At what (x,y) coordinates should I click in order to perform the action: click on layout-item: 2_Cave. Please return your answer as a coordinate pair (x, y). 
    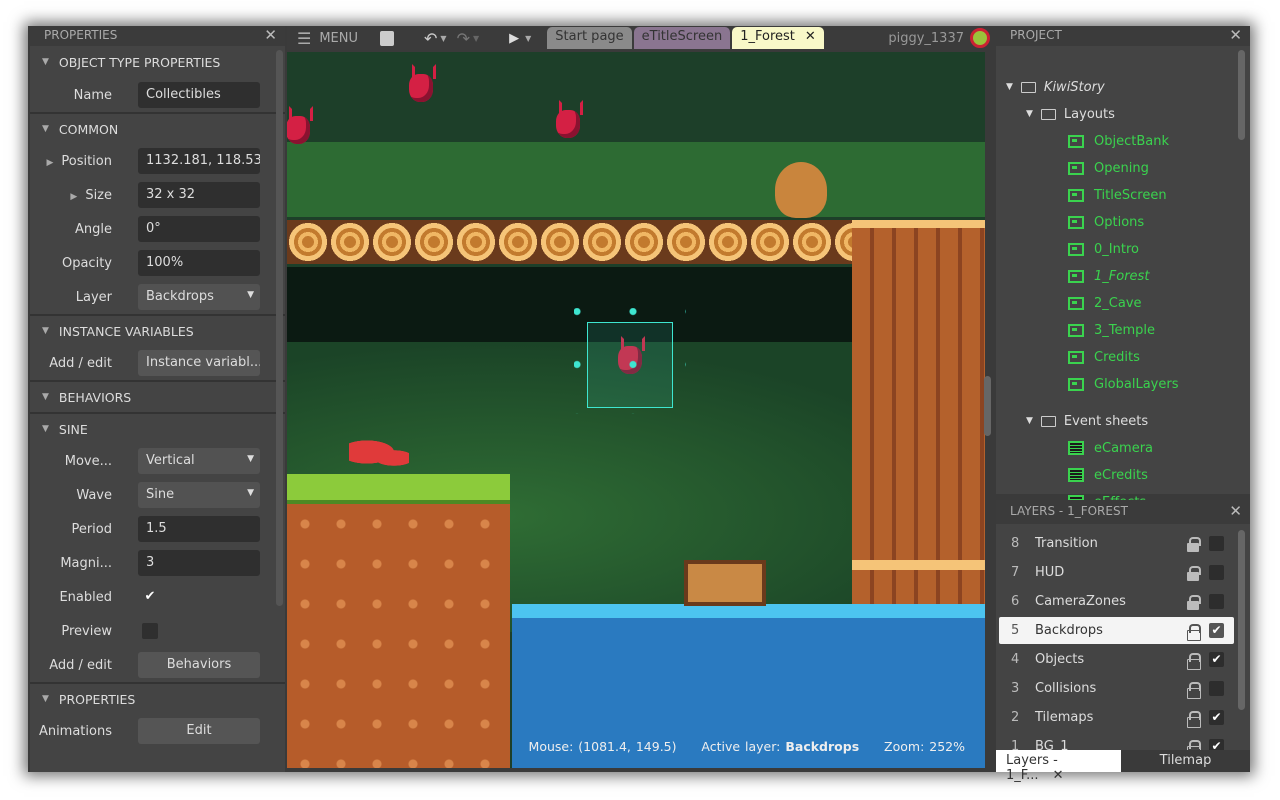
    Looking at the image, I should click on (1105, 303).